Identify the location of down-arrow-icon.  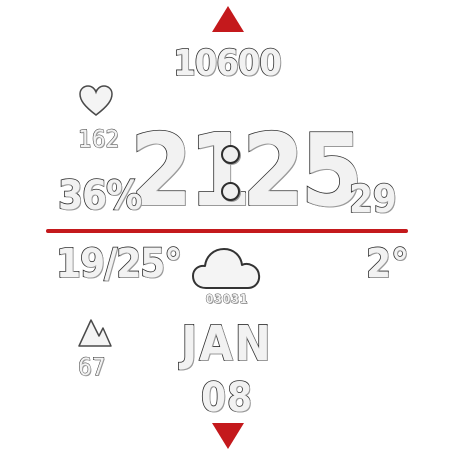
(228, 436).